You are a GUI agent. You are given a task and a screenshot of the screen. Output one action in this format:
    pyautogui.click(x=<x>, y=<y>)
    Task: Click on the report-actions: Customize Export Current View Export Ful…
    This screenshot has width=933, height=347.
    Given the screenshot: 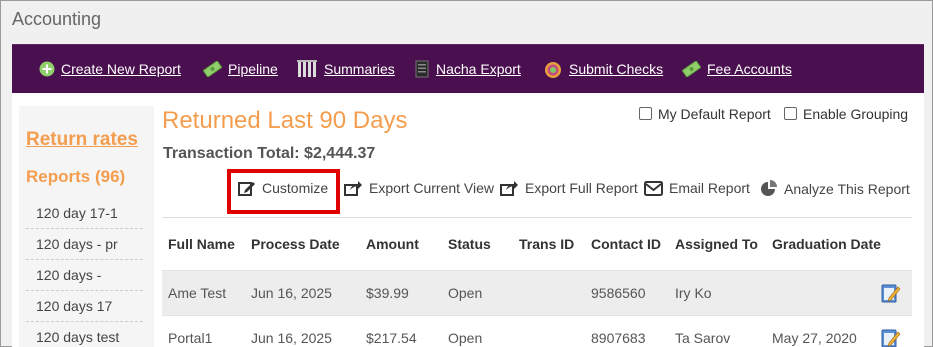 What is the action you would take?
    pyautogui.click(x=468, y=191)
    